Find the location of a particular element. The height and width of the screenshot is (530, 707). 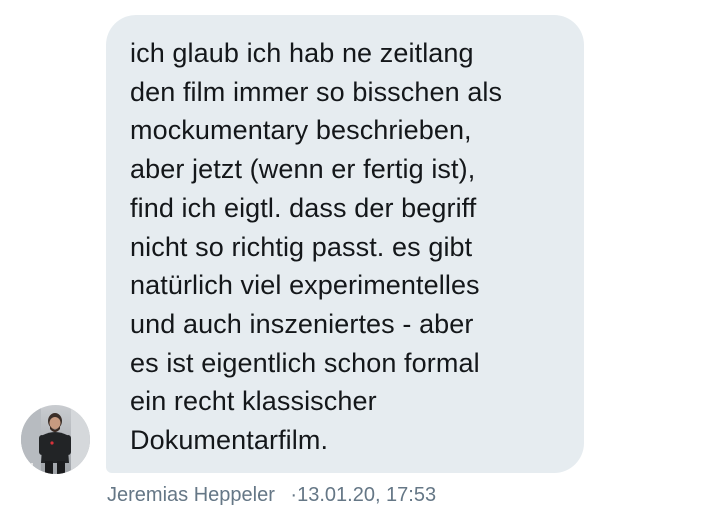

message-line: find ich eigtl. dass der begriff is located at coordinates (303, 207).